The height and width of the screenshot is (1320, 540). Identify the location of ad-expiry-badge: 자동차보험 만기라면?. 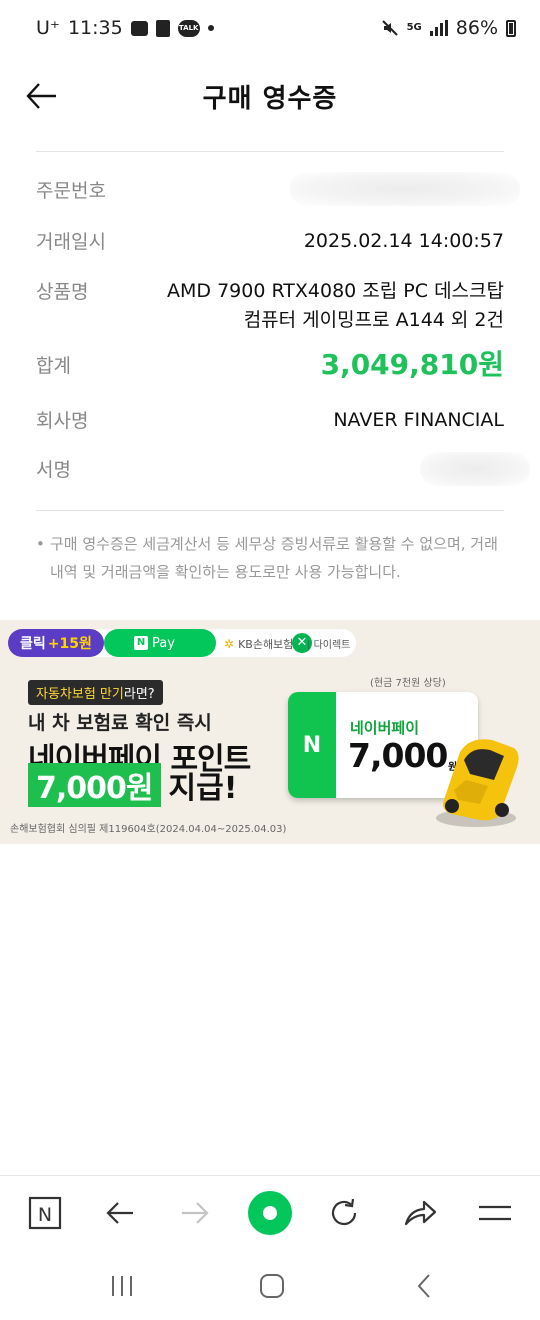
(95, 692).